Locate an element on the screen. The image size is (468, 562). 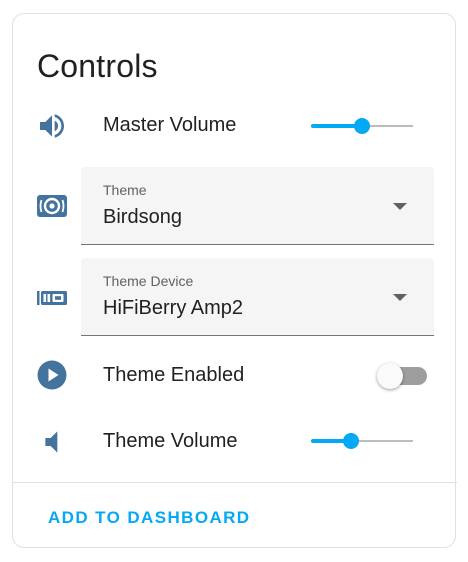
expansion-card-icon is located at coordinates (52, 298).